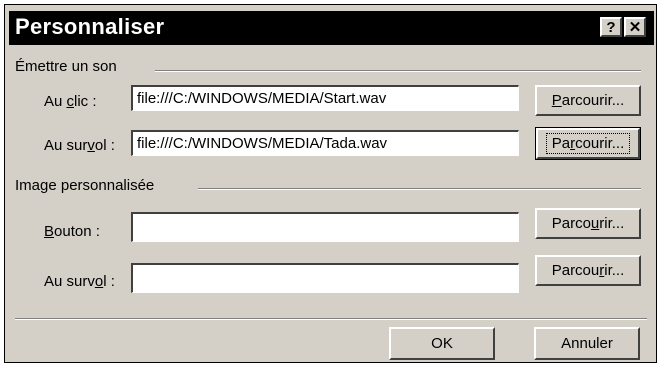 Image resolution: width=661 pixels, height=367 pixels. I want to click on click-sound-label: Au clic :, so click(70, 101).